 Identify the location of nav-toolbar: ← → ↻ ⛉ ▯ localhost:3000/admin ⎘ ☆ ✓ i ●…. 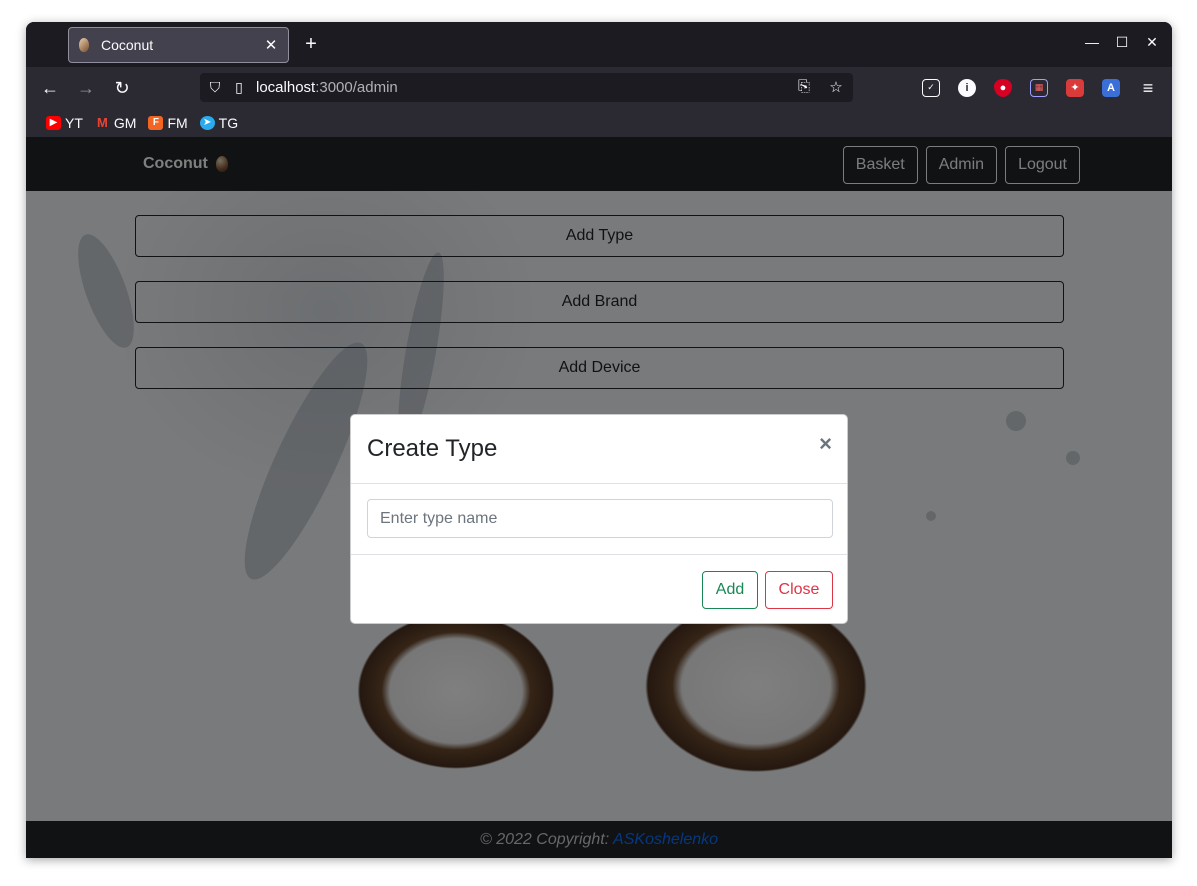
(599, 87).